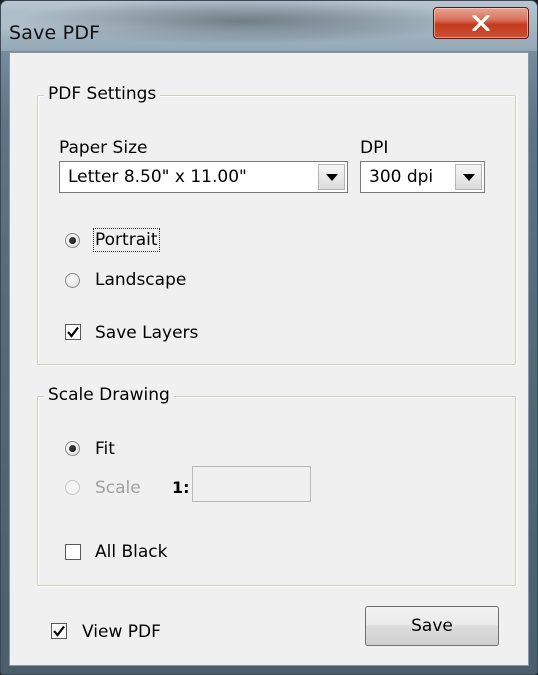 The width and height of the screenshot is (538, 675). I want to click on dpi-select: 300 dpi, so click(422, 177).